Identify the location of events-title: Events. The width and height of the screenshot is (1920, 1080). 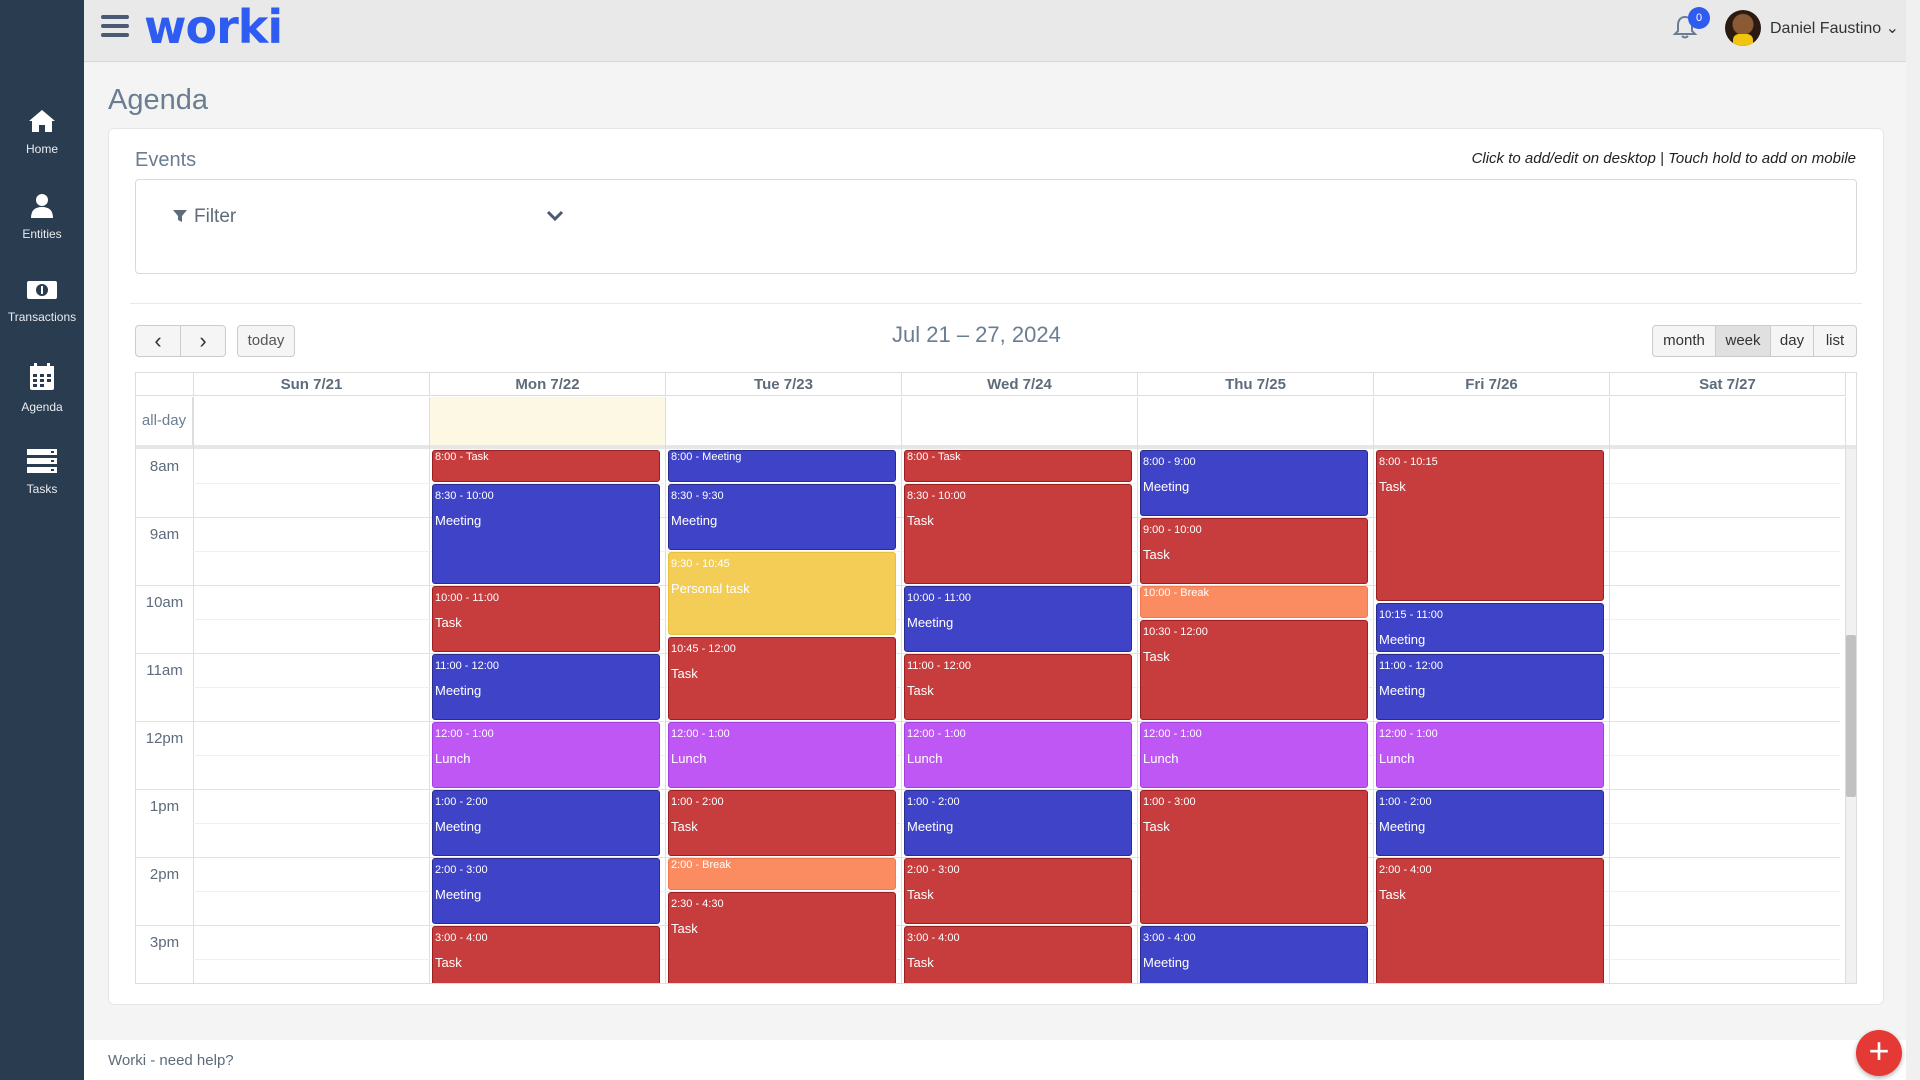
(166, 160).